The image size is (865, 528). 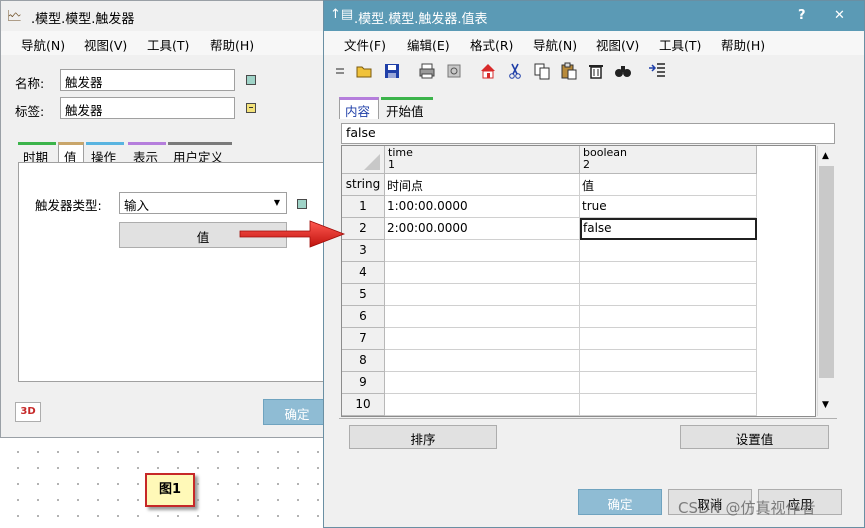 I want to click on row-header: 8, so click(x=363, y=361).